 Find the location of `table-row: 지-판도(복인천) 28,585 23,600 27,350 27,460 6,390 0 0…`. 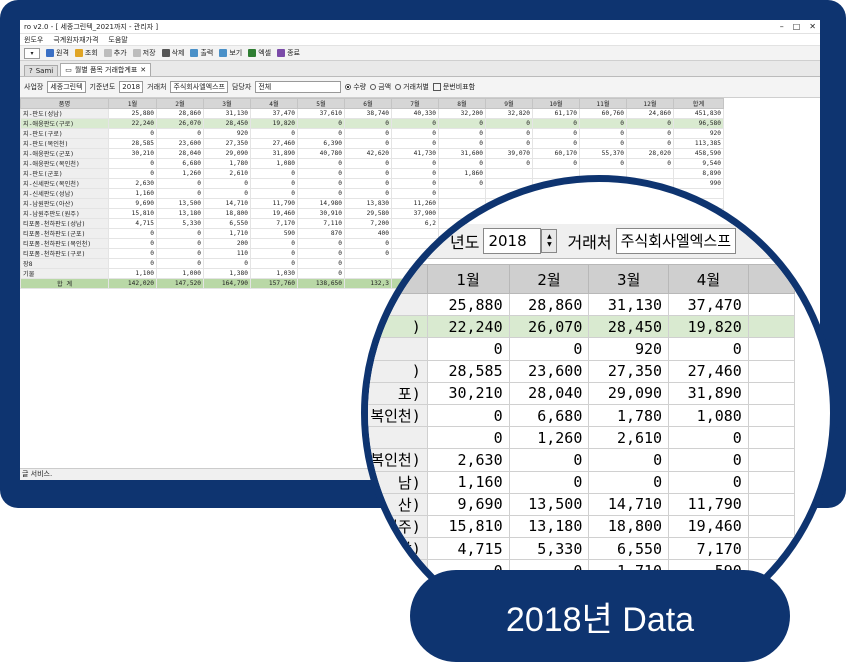

table-row: 지-판도(복인천) 28,585 23,600 27,350 27,460 6,390 0 0… is located at coordinates (372, 143).